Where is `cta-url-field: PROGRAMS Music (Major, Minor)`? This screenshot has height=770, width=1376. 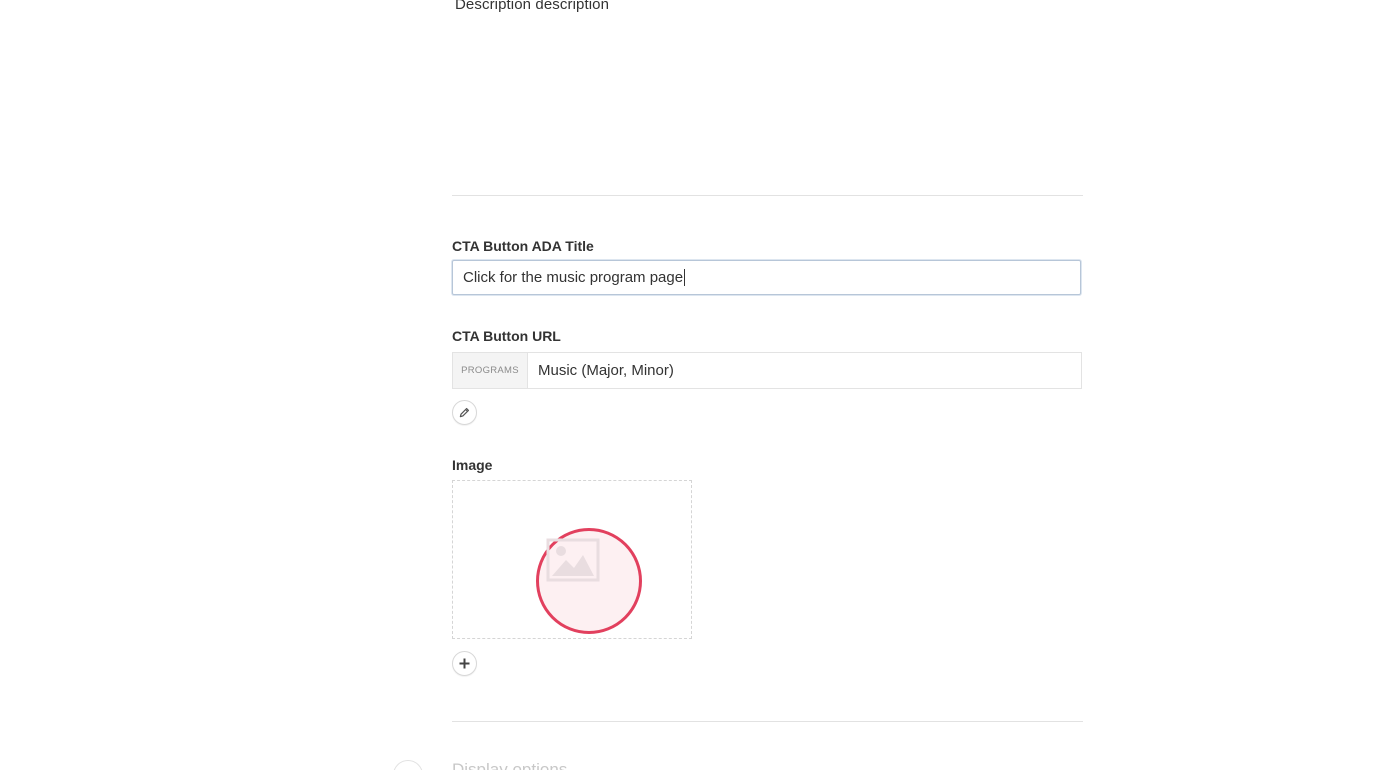 cta-url-field: PROGRAMS Music (Major, Minor) is located at coordinates (767, 370).